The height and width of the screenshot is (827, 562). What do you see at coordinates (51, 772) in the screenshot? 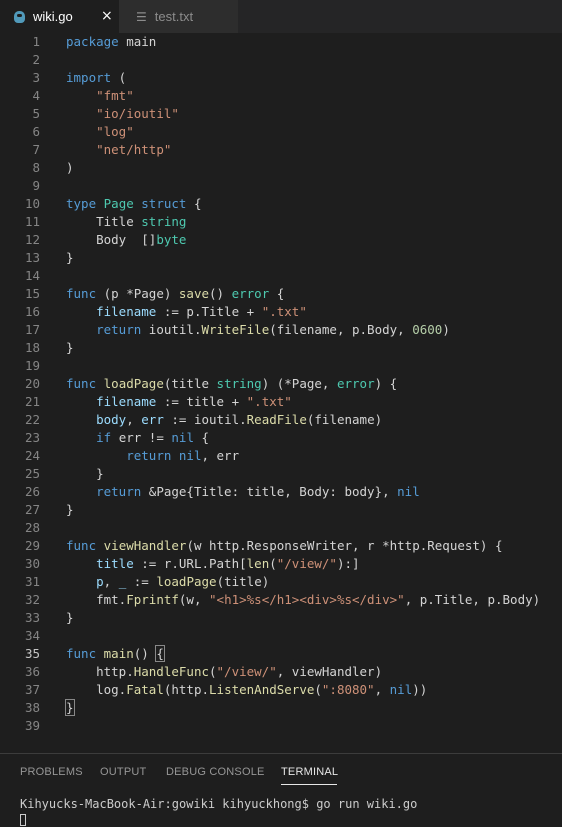
I see `tab-problems: PROBLEMS` at bounding box center [51, 772].